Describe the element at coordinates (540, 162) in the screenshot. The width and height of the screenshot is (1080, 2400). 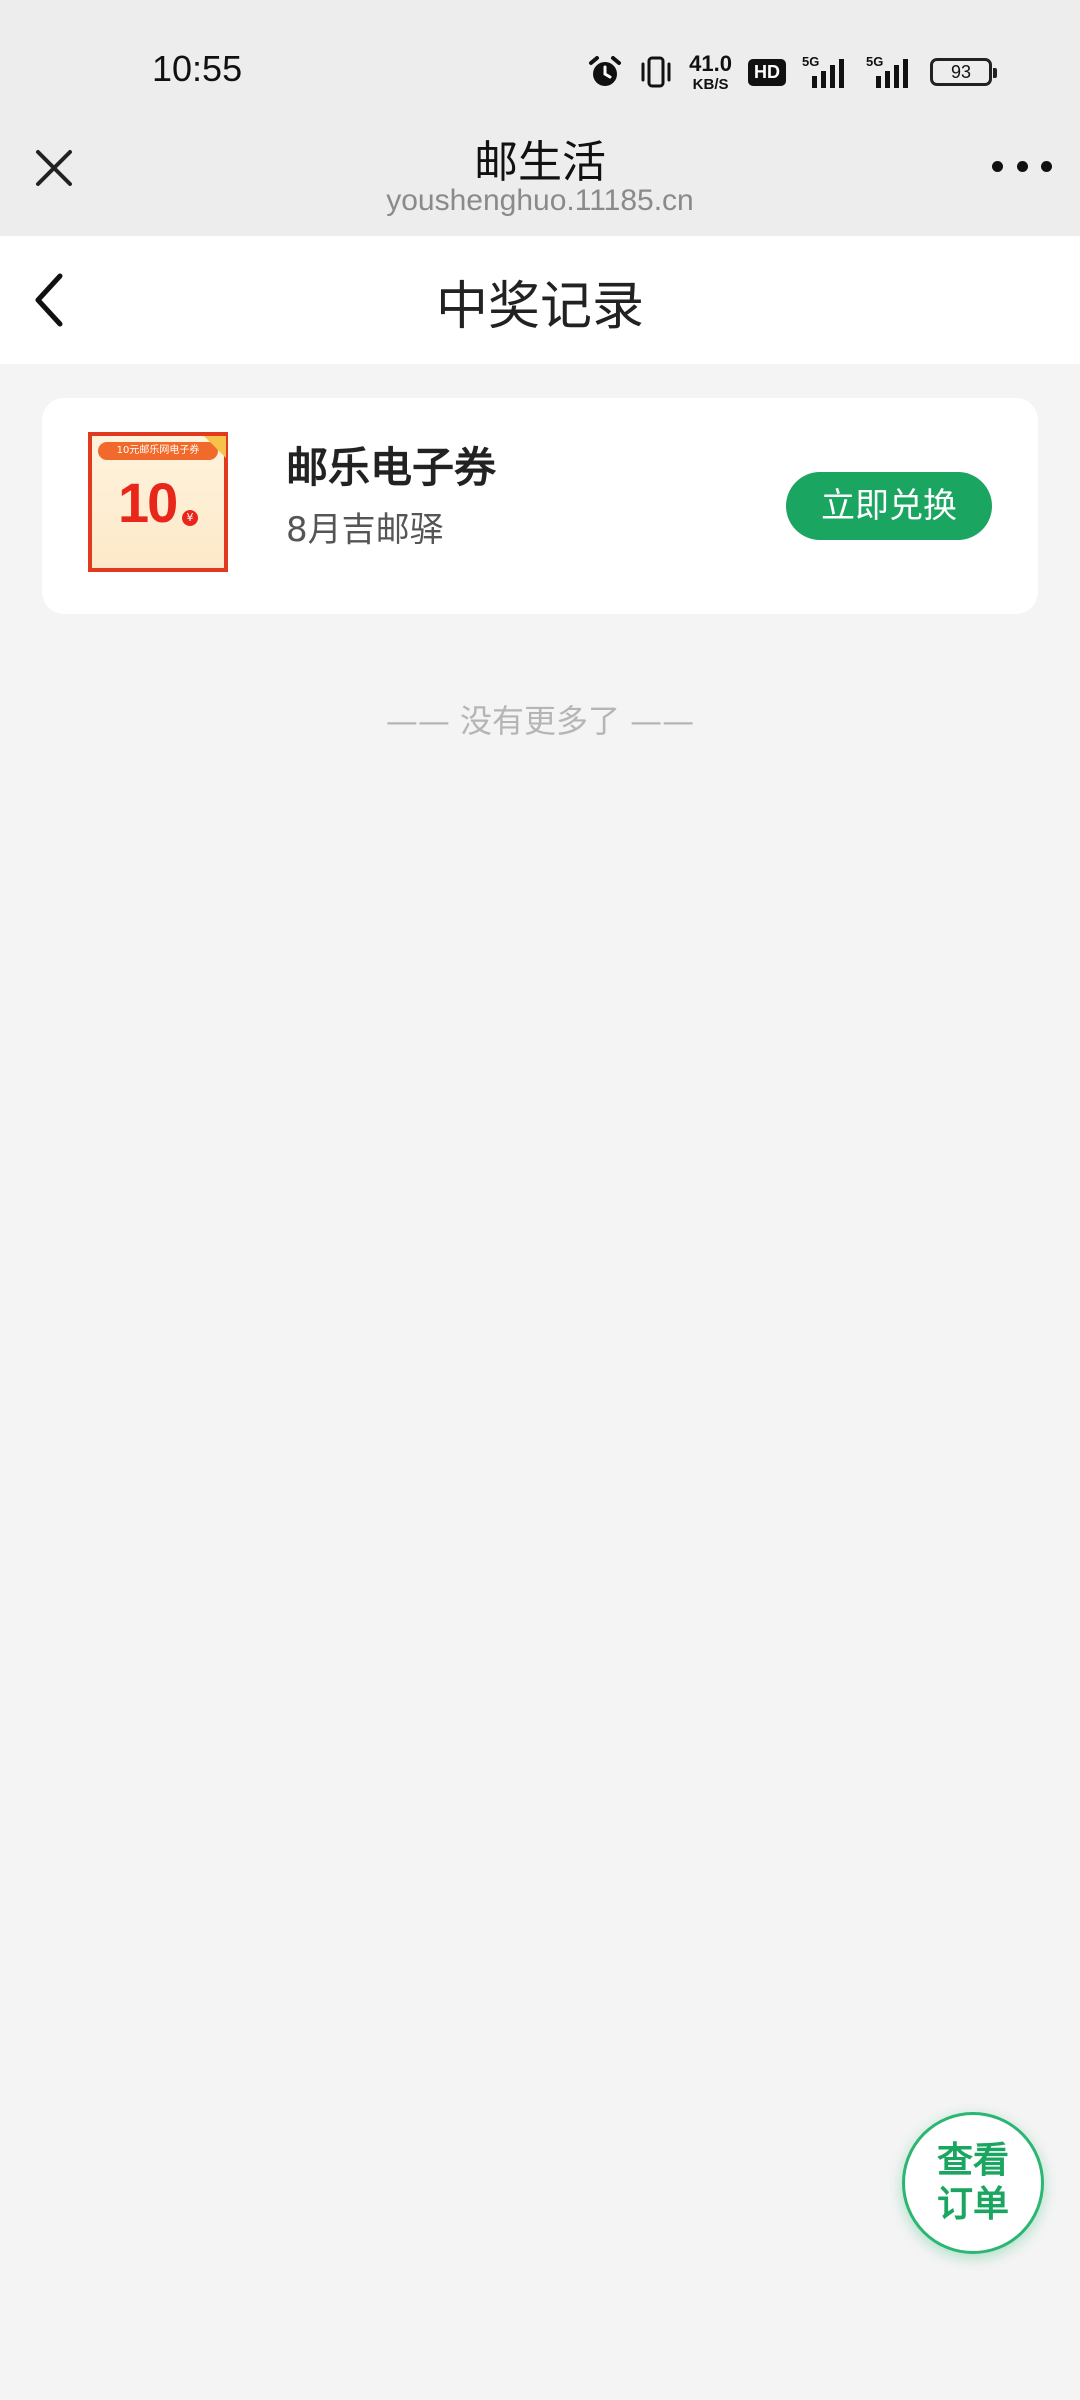
I see `browser-title: 邮生活` at that location.